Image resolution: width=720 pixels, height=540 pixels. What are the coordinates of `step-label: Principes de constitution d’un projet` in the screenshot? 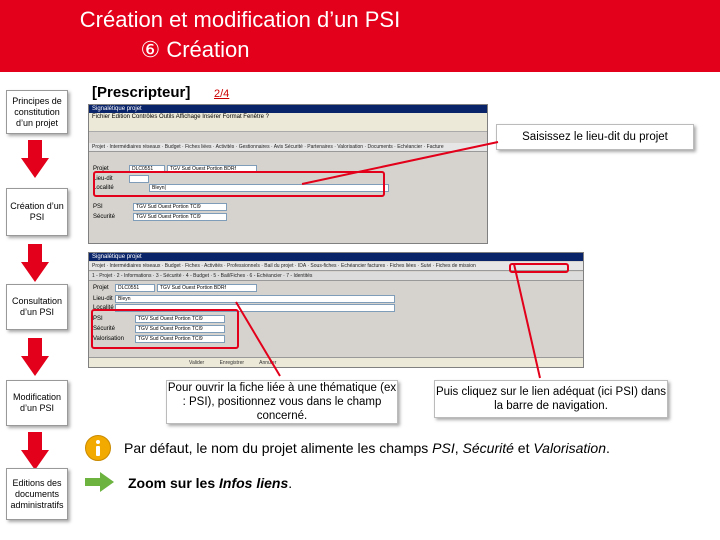 It's located at (37, 111).